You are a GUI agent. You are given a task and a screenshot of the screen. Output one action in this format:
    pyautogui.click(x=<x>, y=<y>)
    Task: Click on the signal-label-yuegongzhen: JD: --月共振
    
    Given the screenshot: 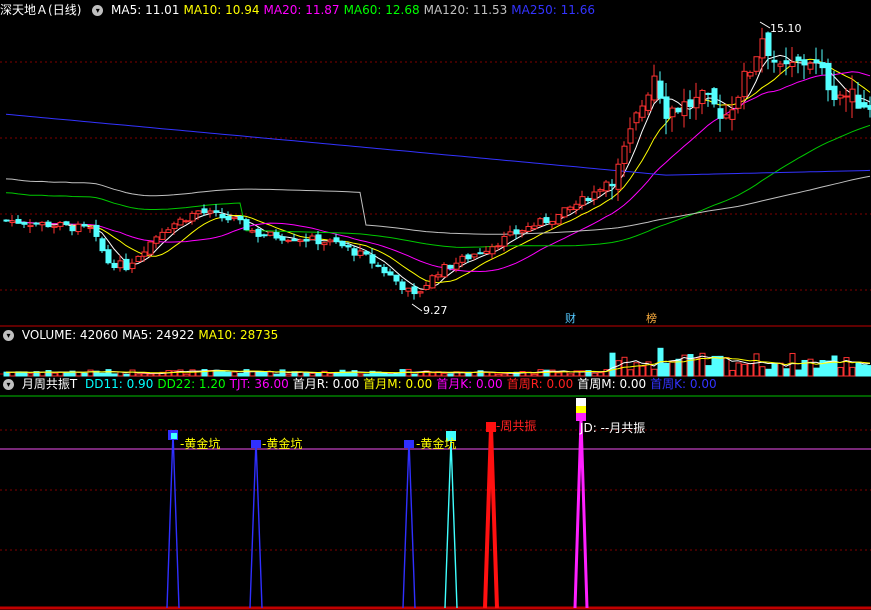 What is the action you would take?
    pyautogui.click(x=612, y=428)
    